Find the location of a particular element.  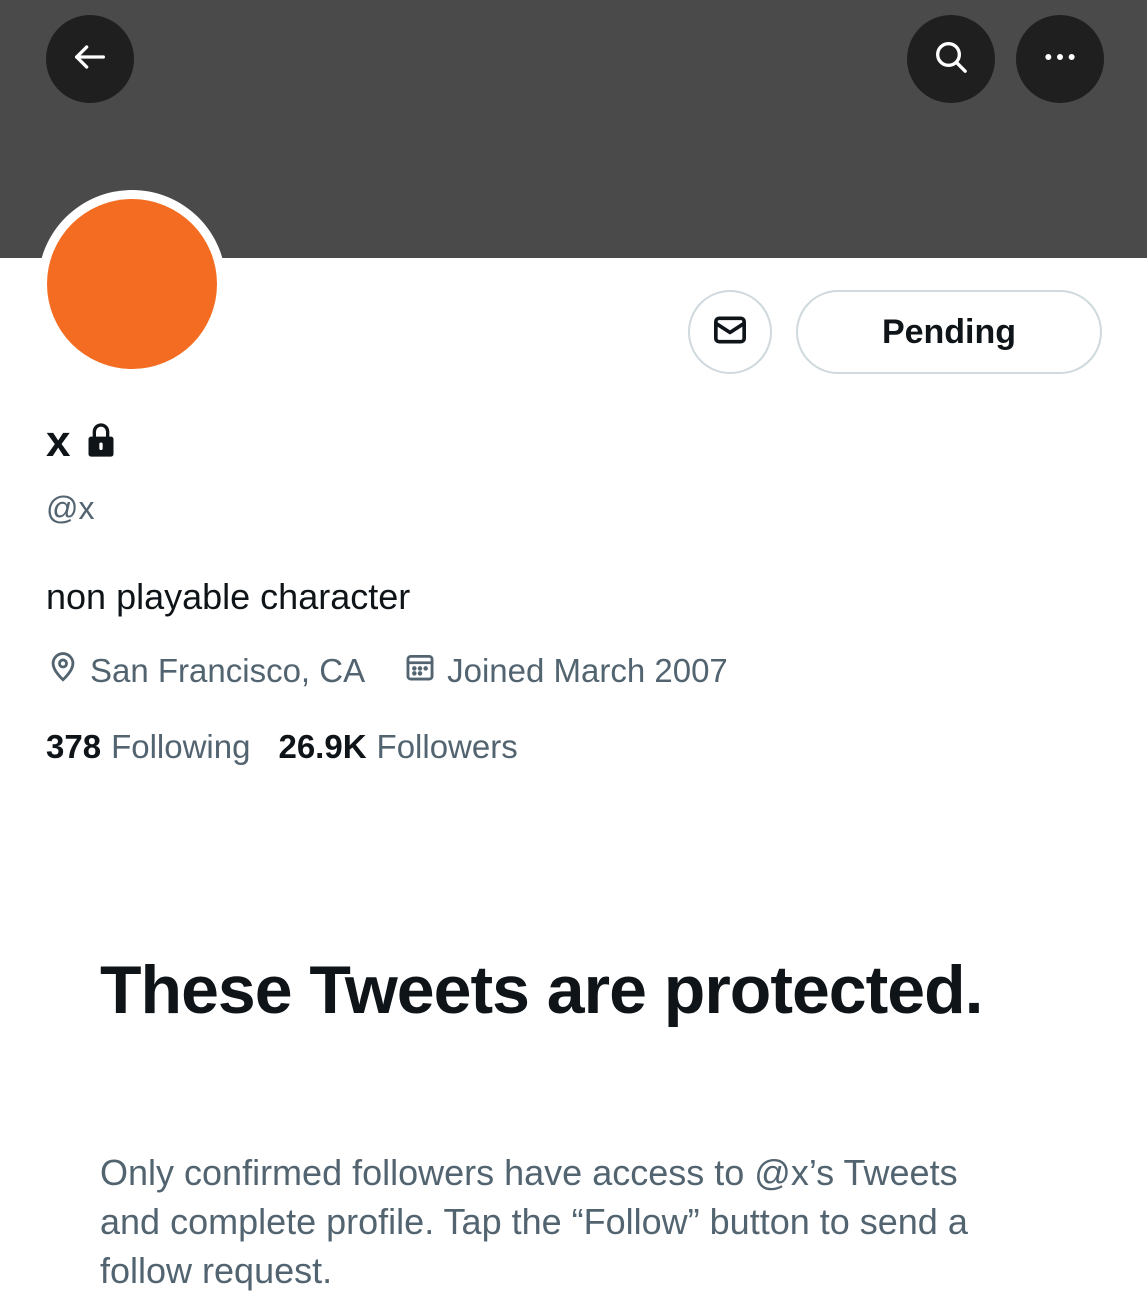

pending-button: Pending is located at coordinates (949, 332).